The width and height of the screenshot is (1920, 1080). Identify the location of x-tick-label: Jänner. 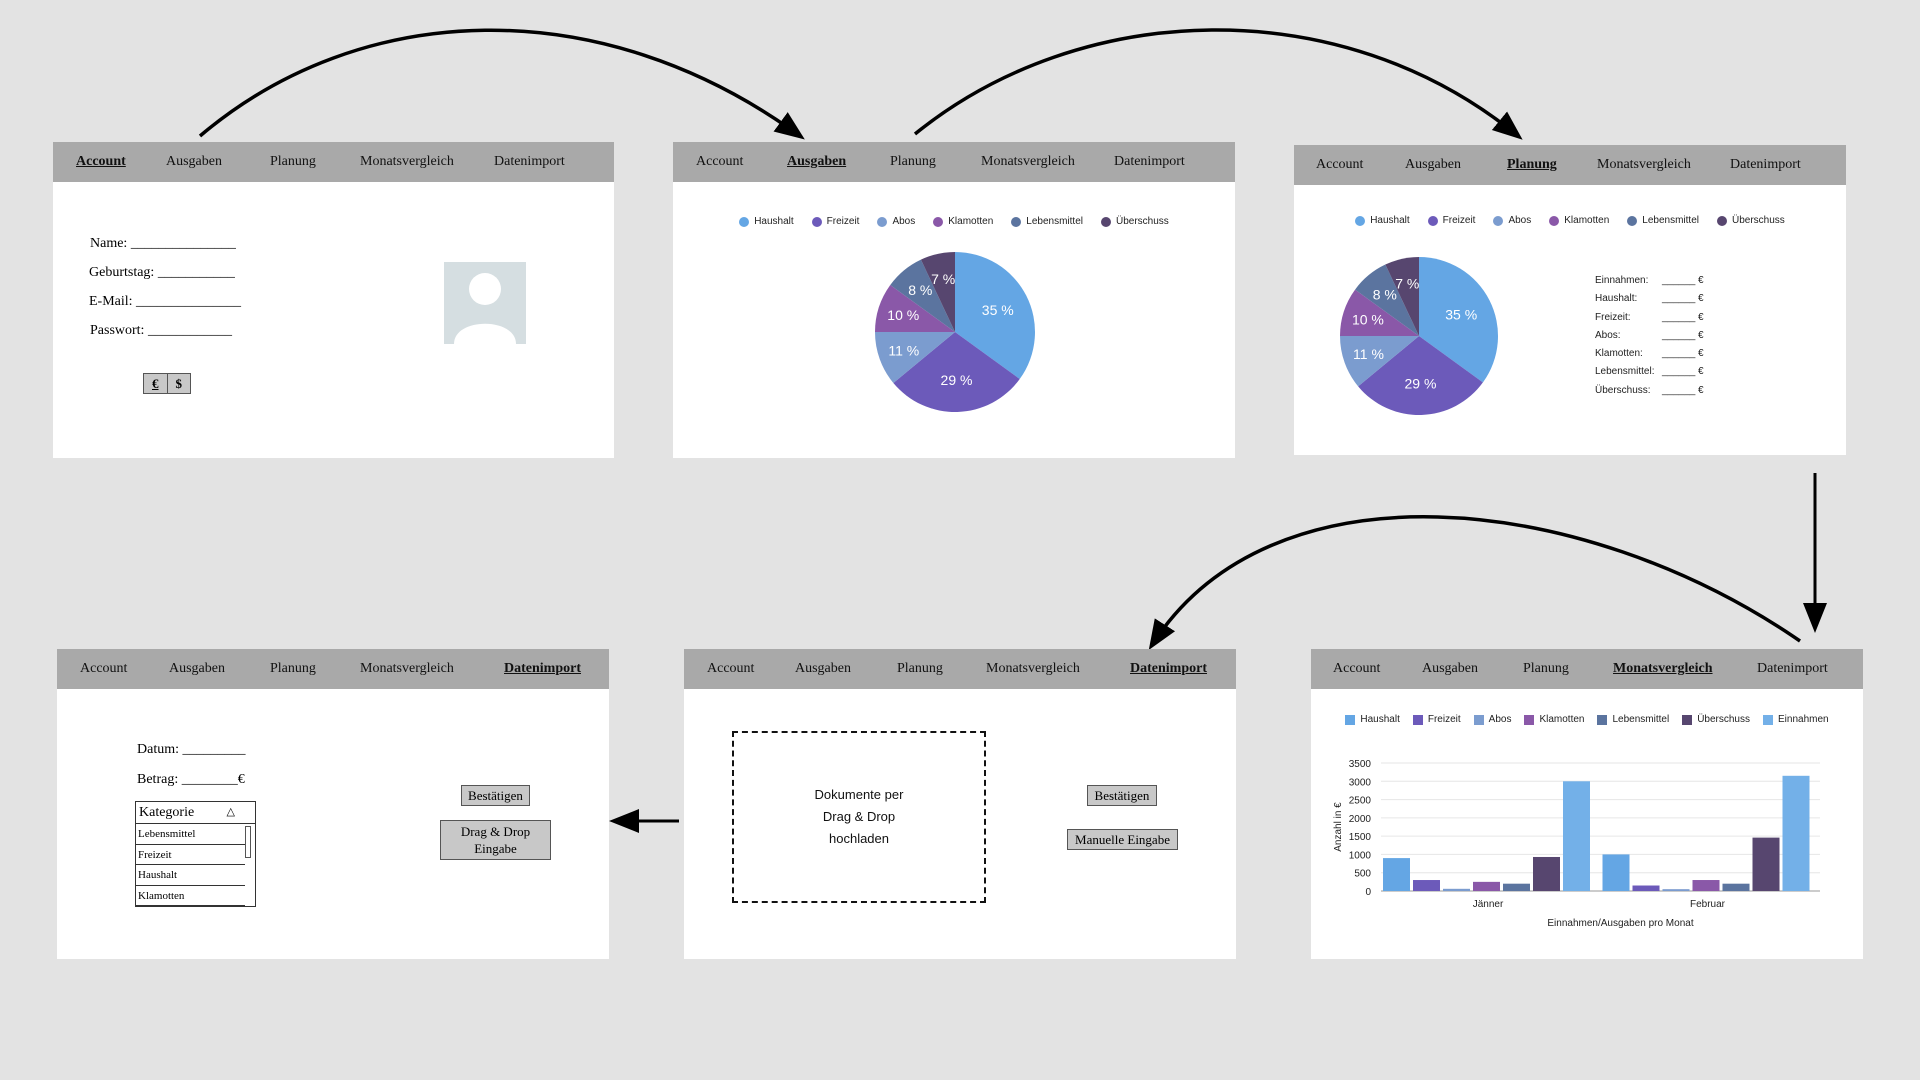
(1488, 904).